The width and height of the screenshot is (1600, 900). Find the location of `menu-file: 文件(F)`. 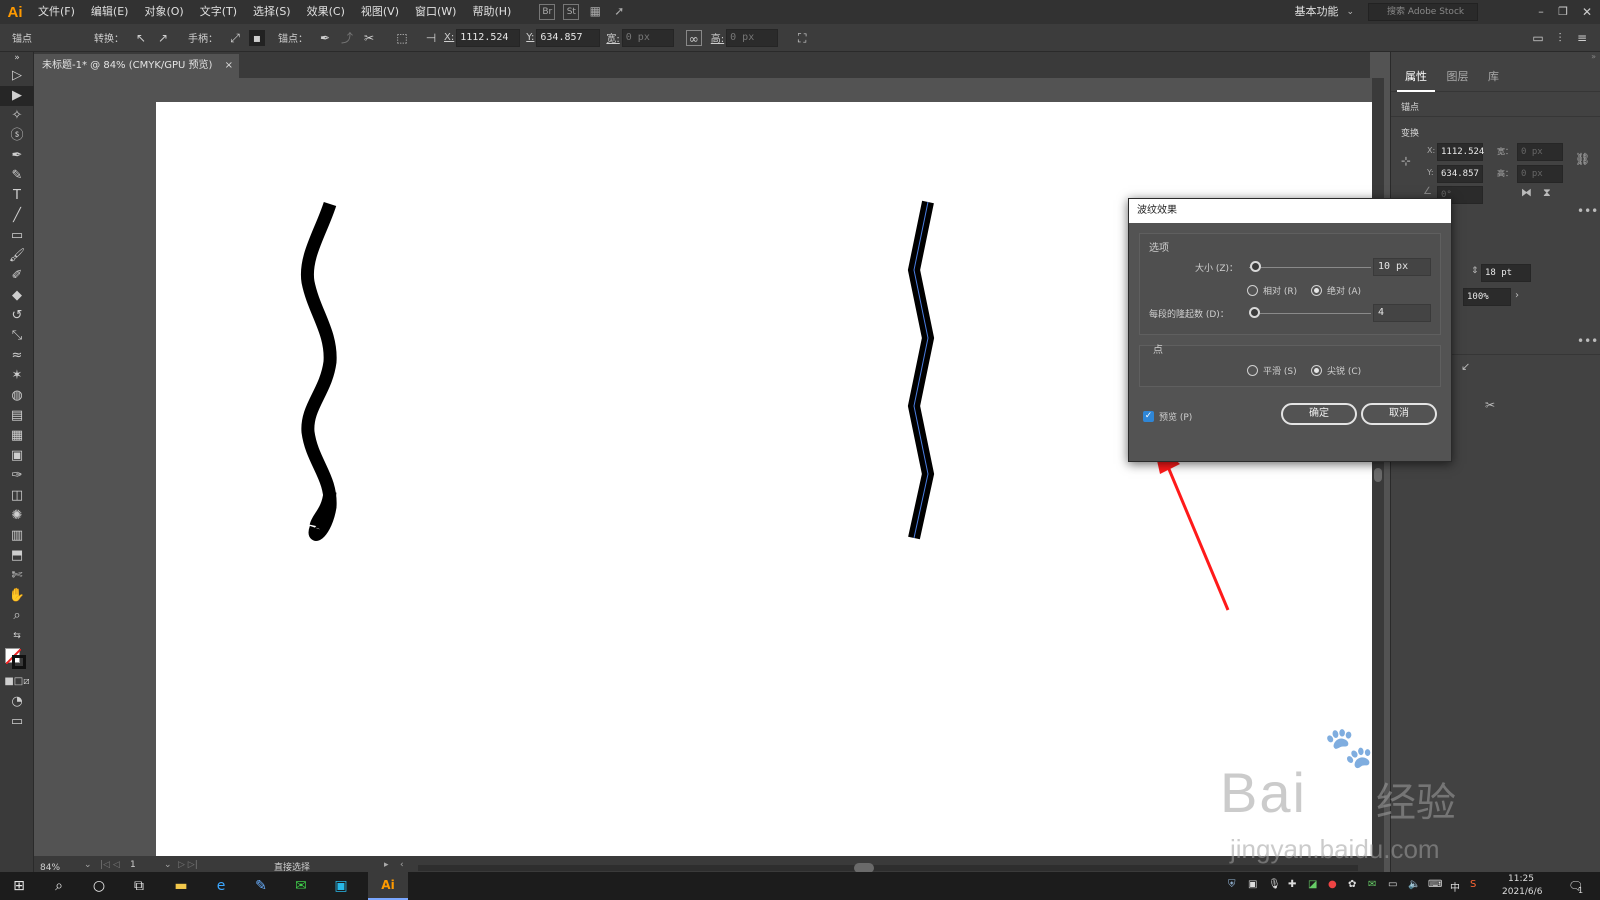

menu-file: 文件(F) is located at coordinates (56, 12).